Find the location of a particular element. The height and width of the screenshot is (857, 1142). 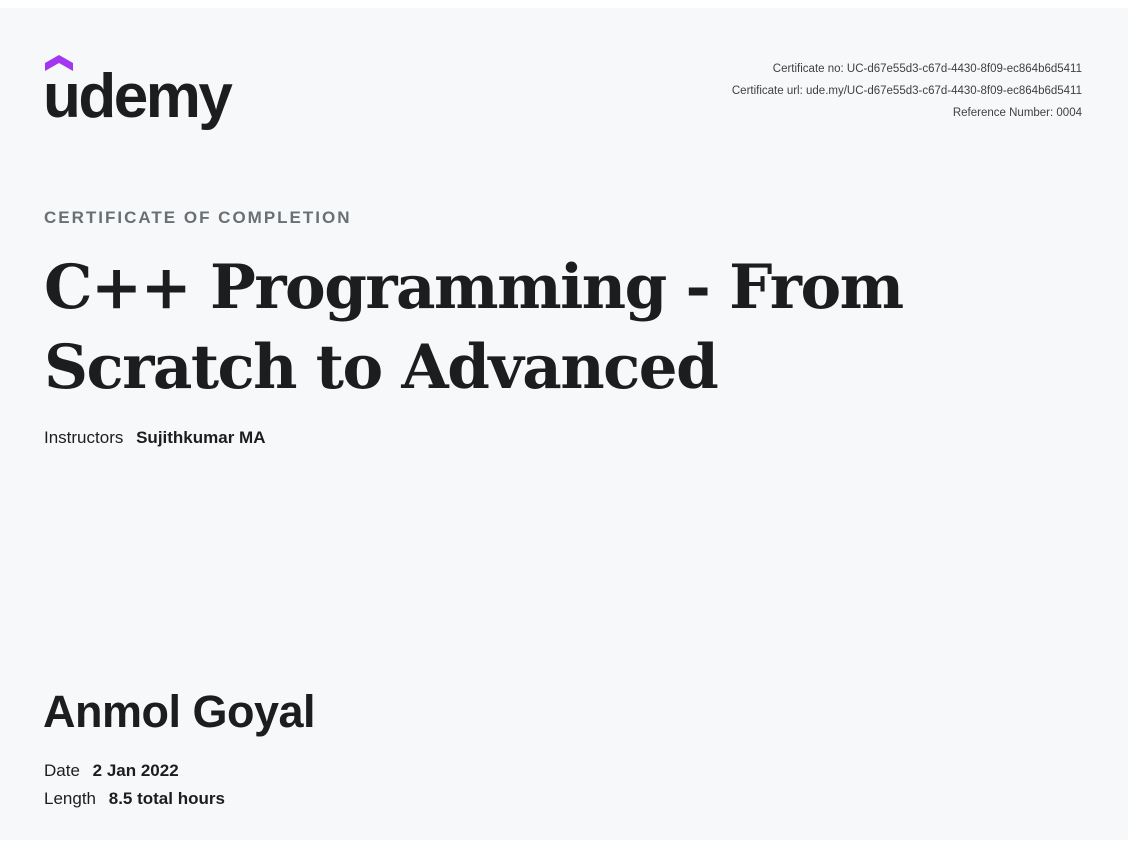

instructors-line: Instructors Sujithkumar MA is located at coordinates (155, 438).